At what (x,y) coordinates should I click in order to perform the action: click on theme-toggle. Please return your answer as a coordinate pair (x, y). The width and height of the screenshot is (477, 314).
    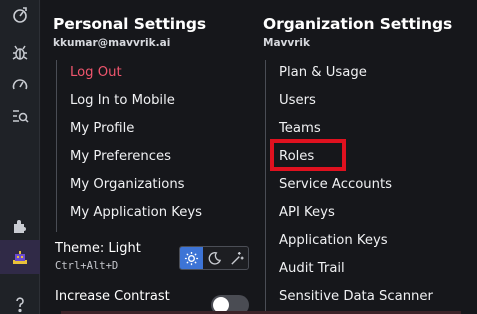
    Looking at the image, I should click on (214, 258).